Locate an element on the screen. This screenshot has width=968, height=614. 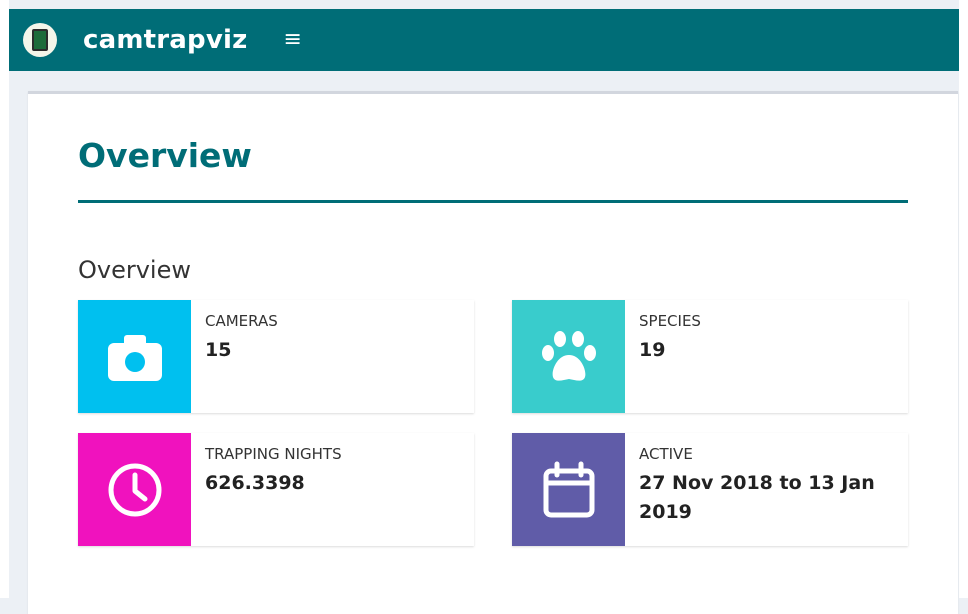
paw-icon is located at coordinates (568, 355).